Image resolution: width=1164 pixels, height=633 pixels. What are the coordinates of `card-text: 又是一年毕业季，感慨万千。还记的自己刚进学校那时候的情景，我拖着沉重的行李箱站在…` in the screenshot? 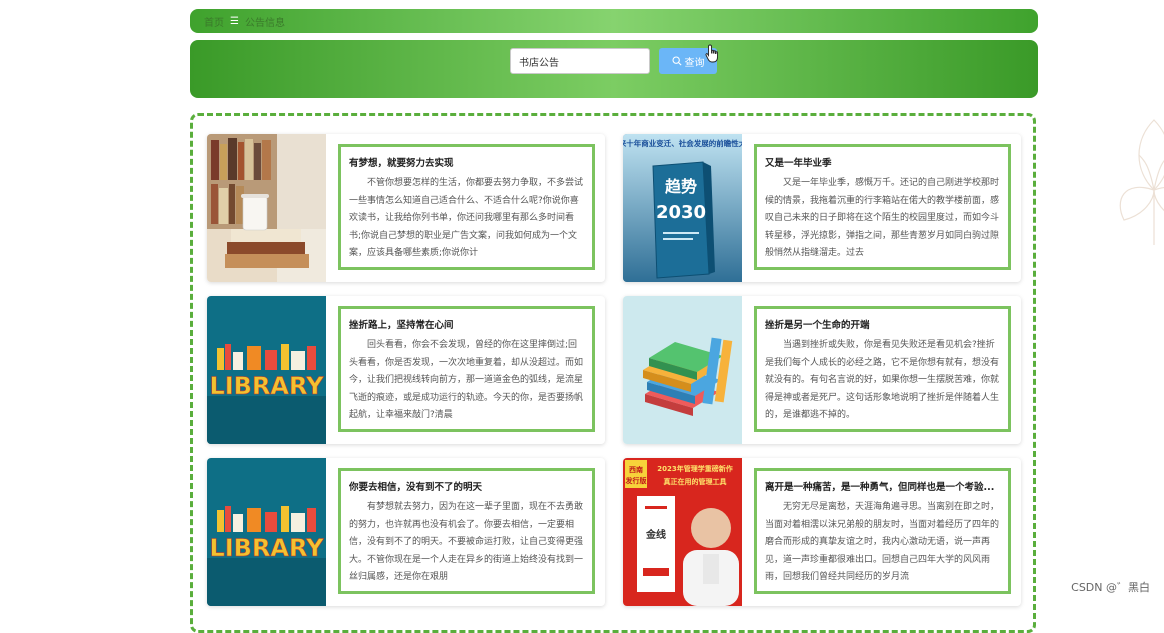 It's located at (882, 218).